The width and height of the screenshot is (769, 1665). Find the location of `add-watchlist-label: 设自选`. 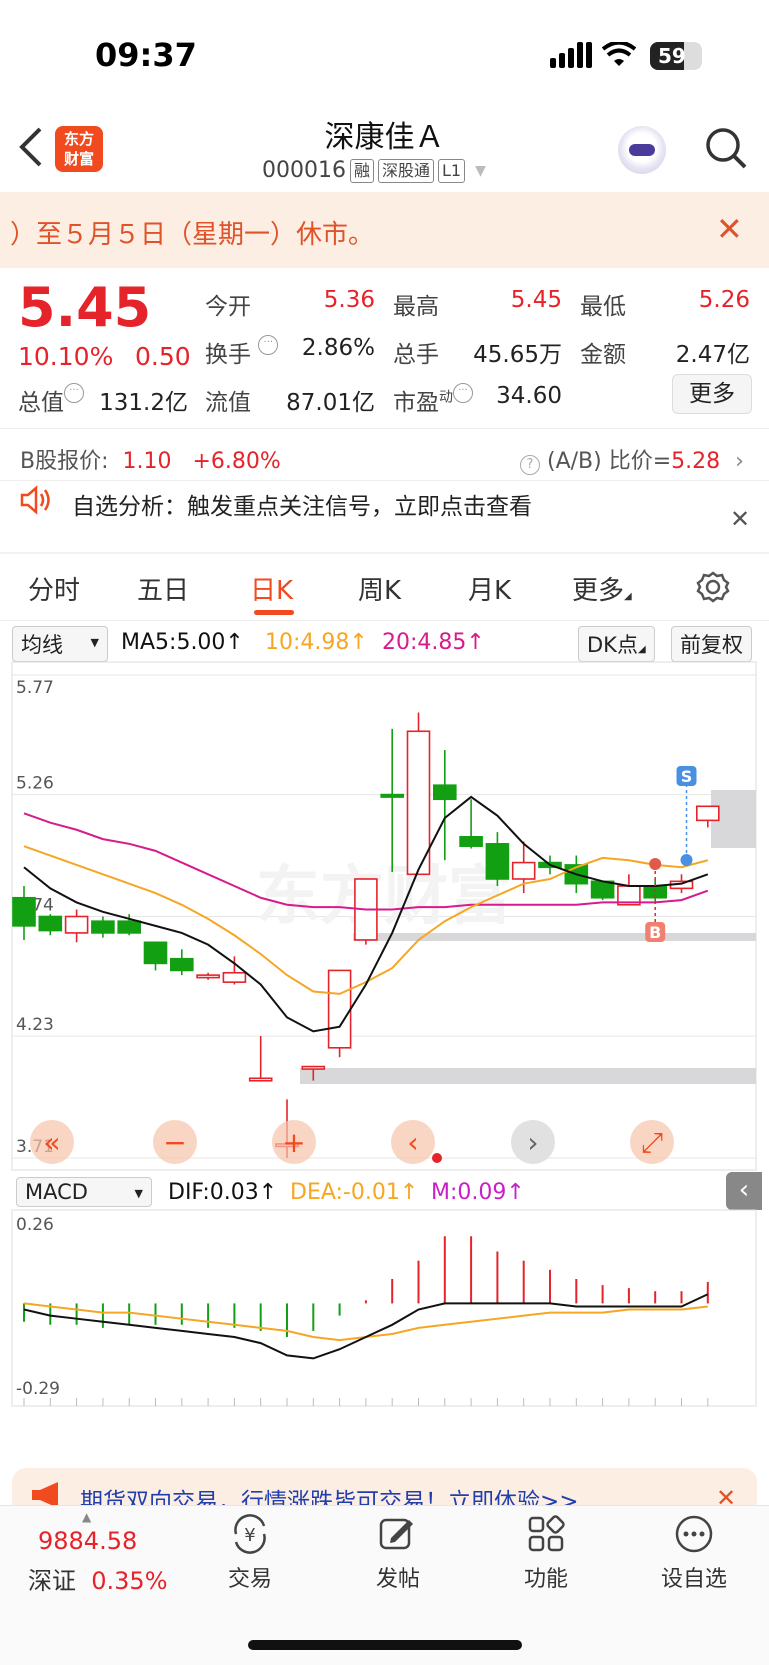

add-watchlist-label: 设自选 is located at coordinates (694, 1577).